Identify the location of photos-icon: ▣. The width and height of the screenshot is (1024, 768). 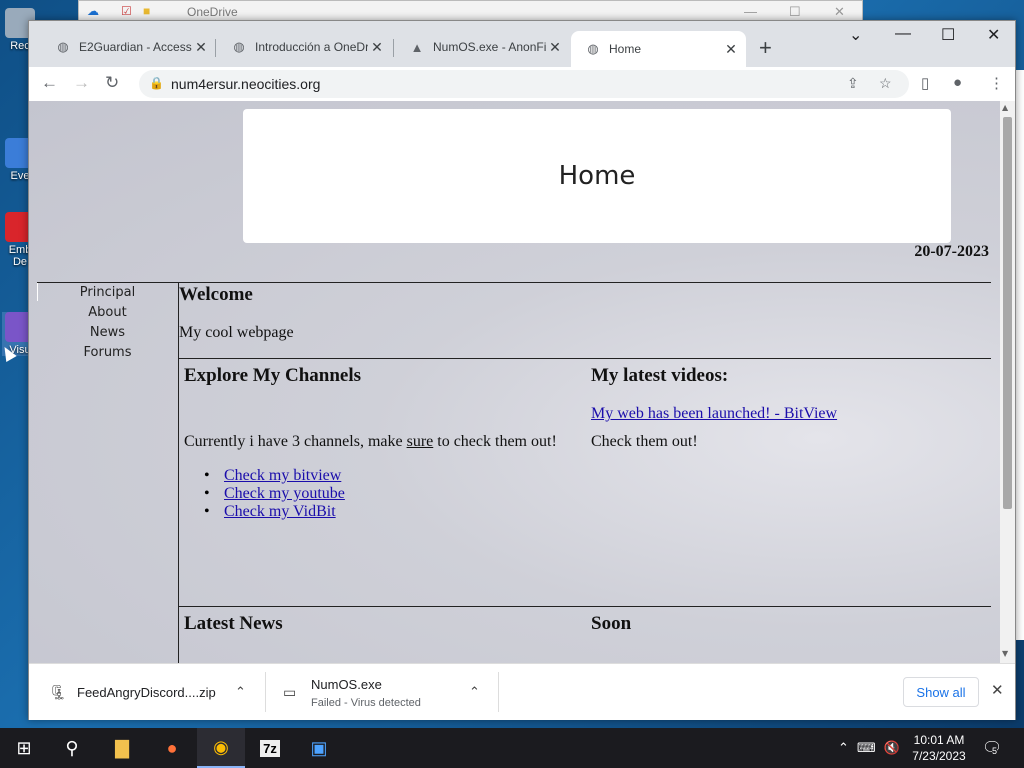
(319, 747).